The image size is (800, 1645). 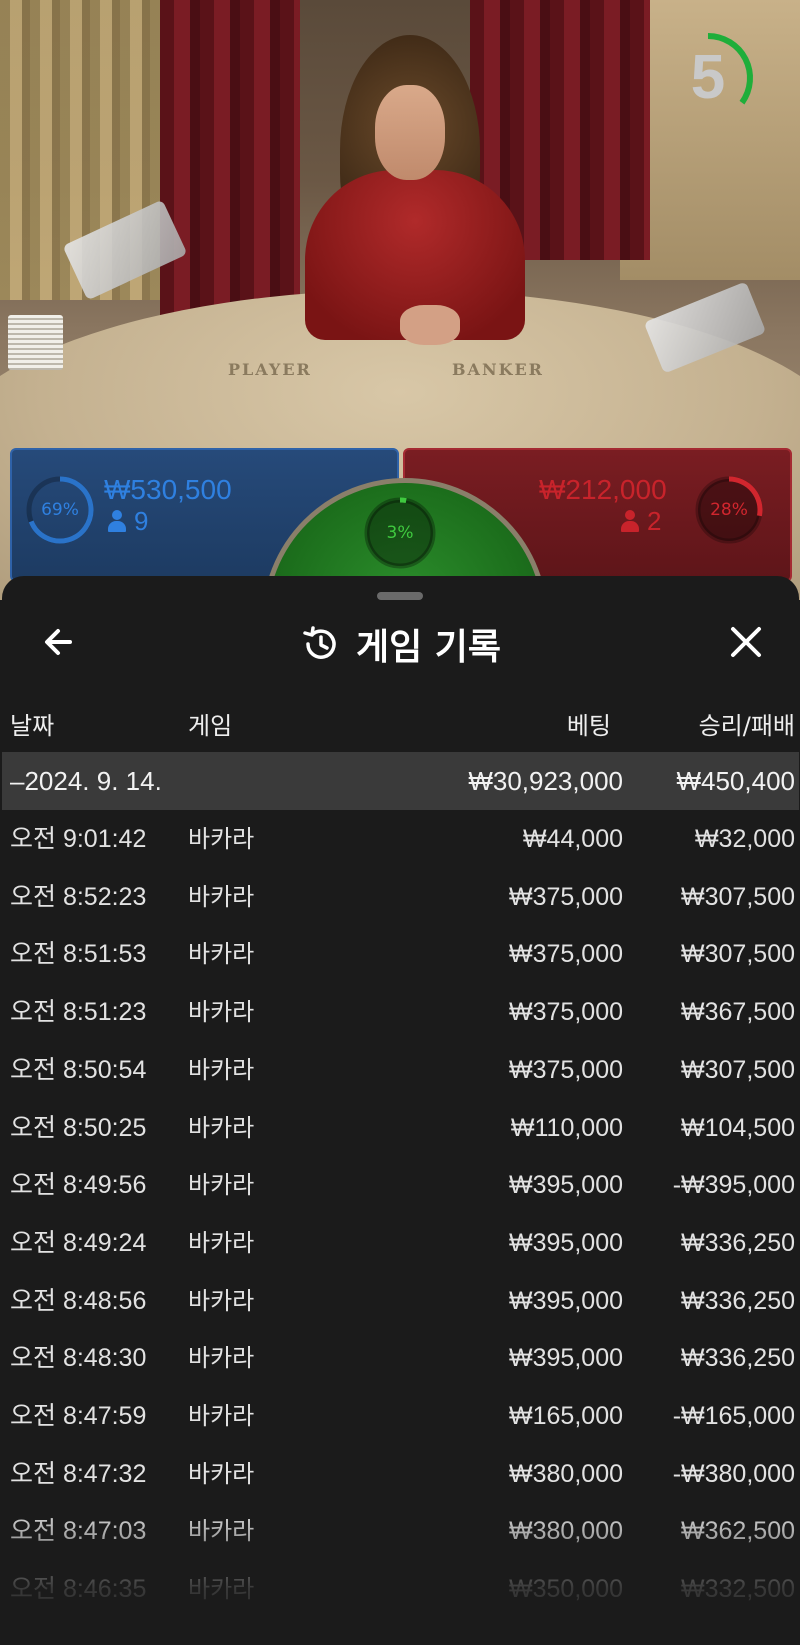 I want to click on close-button, so click(x=746, y=642).